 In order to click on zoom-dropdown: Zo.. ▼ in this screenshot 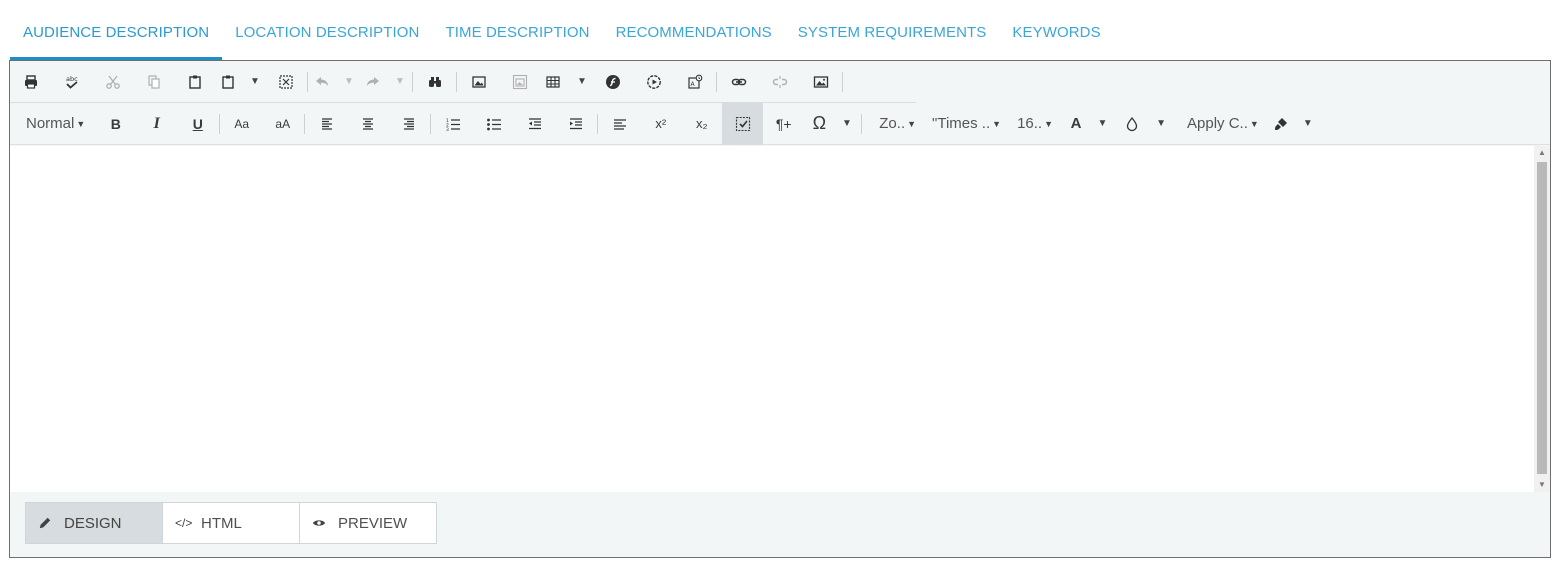, I will do `click(893, 124)`.